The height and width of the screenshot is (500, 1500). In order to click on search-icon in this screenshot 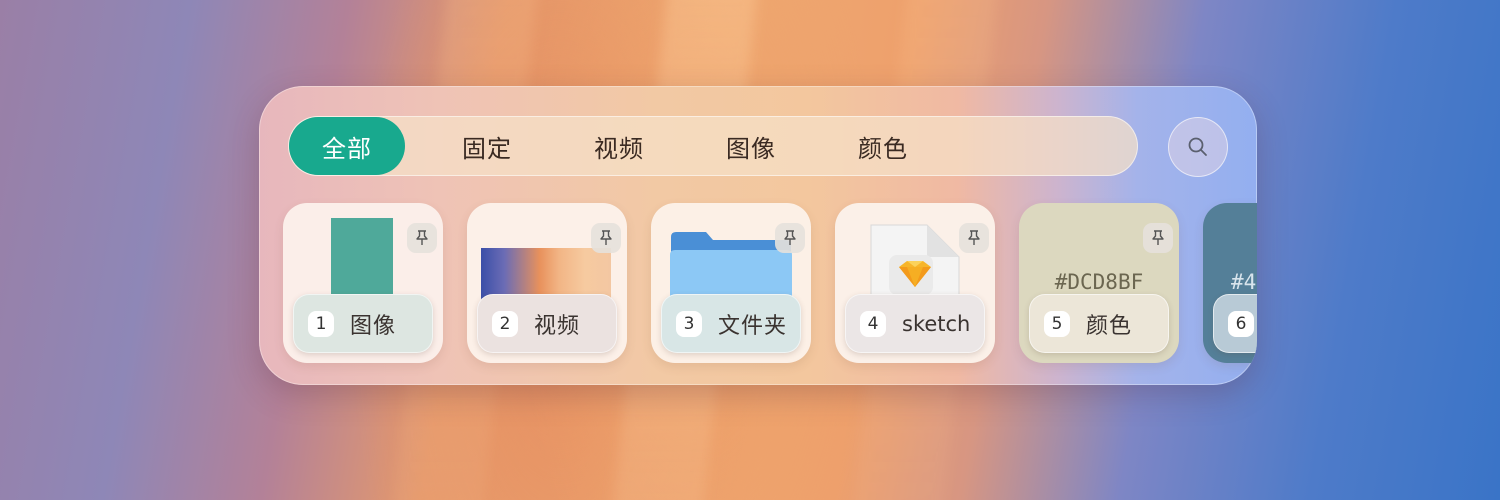, I will do `click(1197, 146)`.